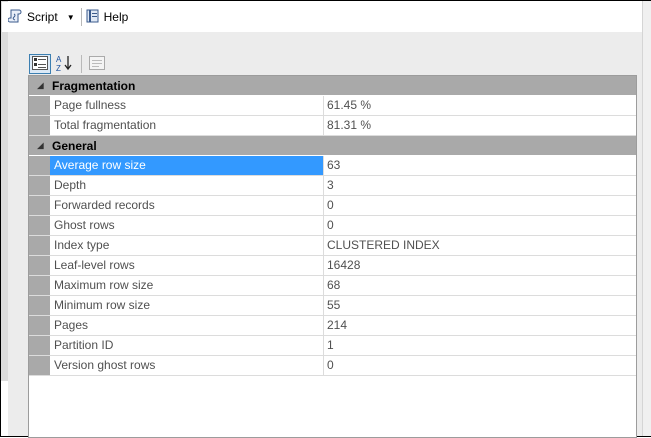 The height and width of the screenshot is (438, 651). I want to click on property-grid-toolbar: A Z, so click(69, 64).